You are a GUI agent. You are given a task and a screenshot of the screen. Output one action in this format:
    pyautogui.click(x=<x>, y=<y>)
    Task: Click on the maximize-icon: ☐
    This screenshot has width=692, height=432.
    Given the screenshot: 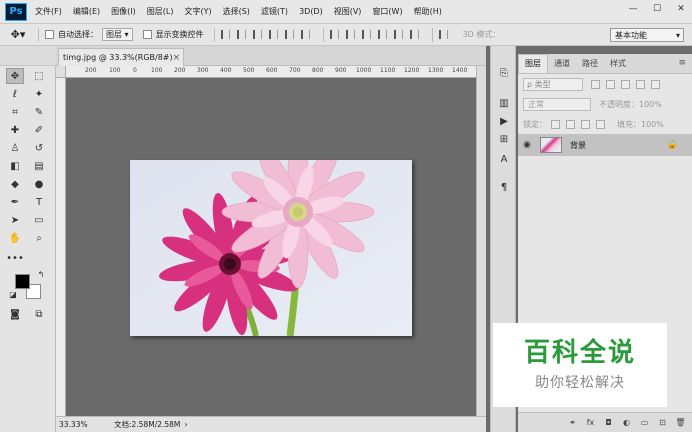 What is the action you would take?
    pyautogui.click(x=657, y=9)
    